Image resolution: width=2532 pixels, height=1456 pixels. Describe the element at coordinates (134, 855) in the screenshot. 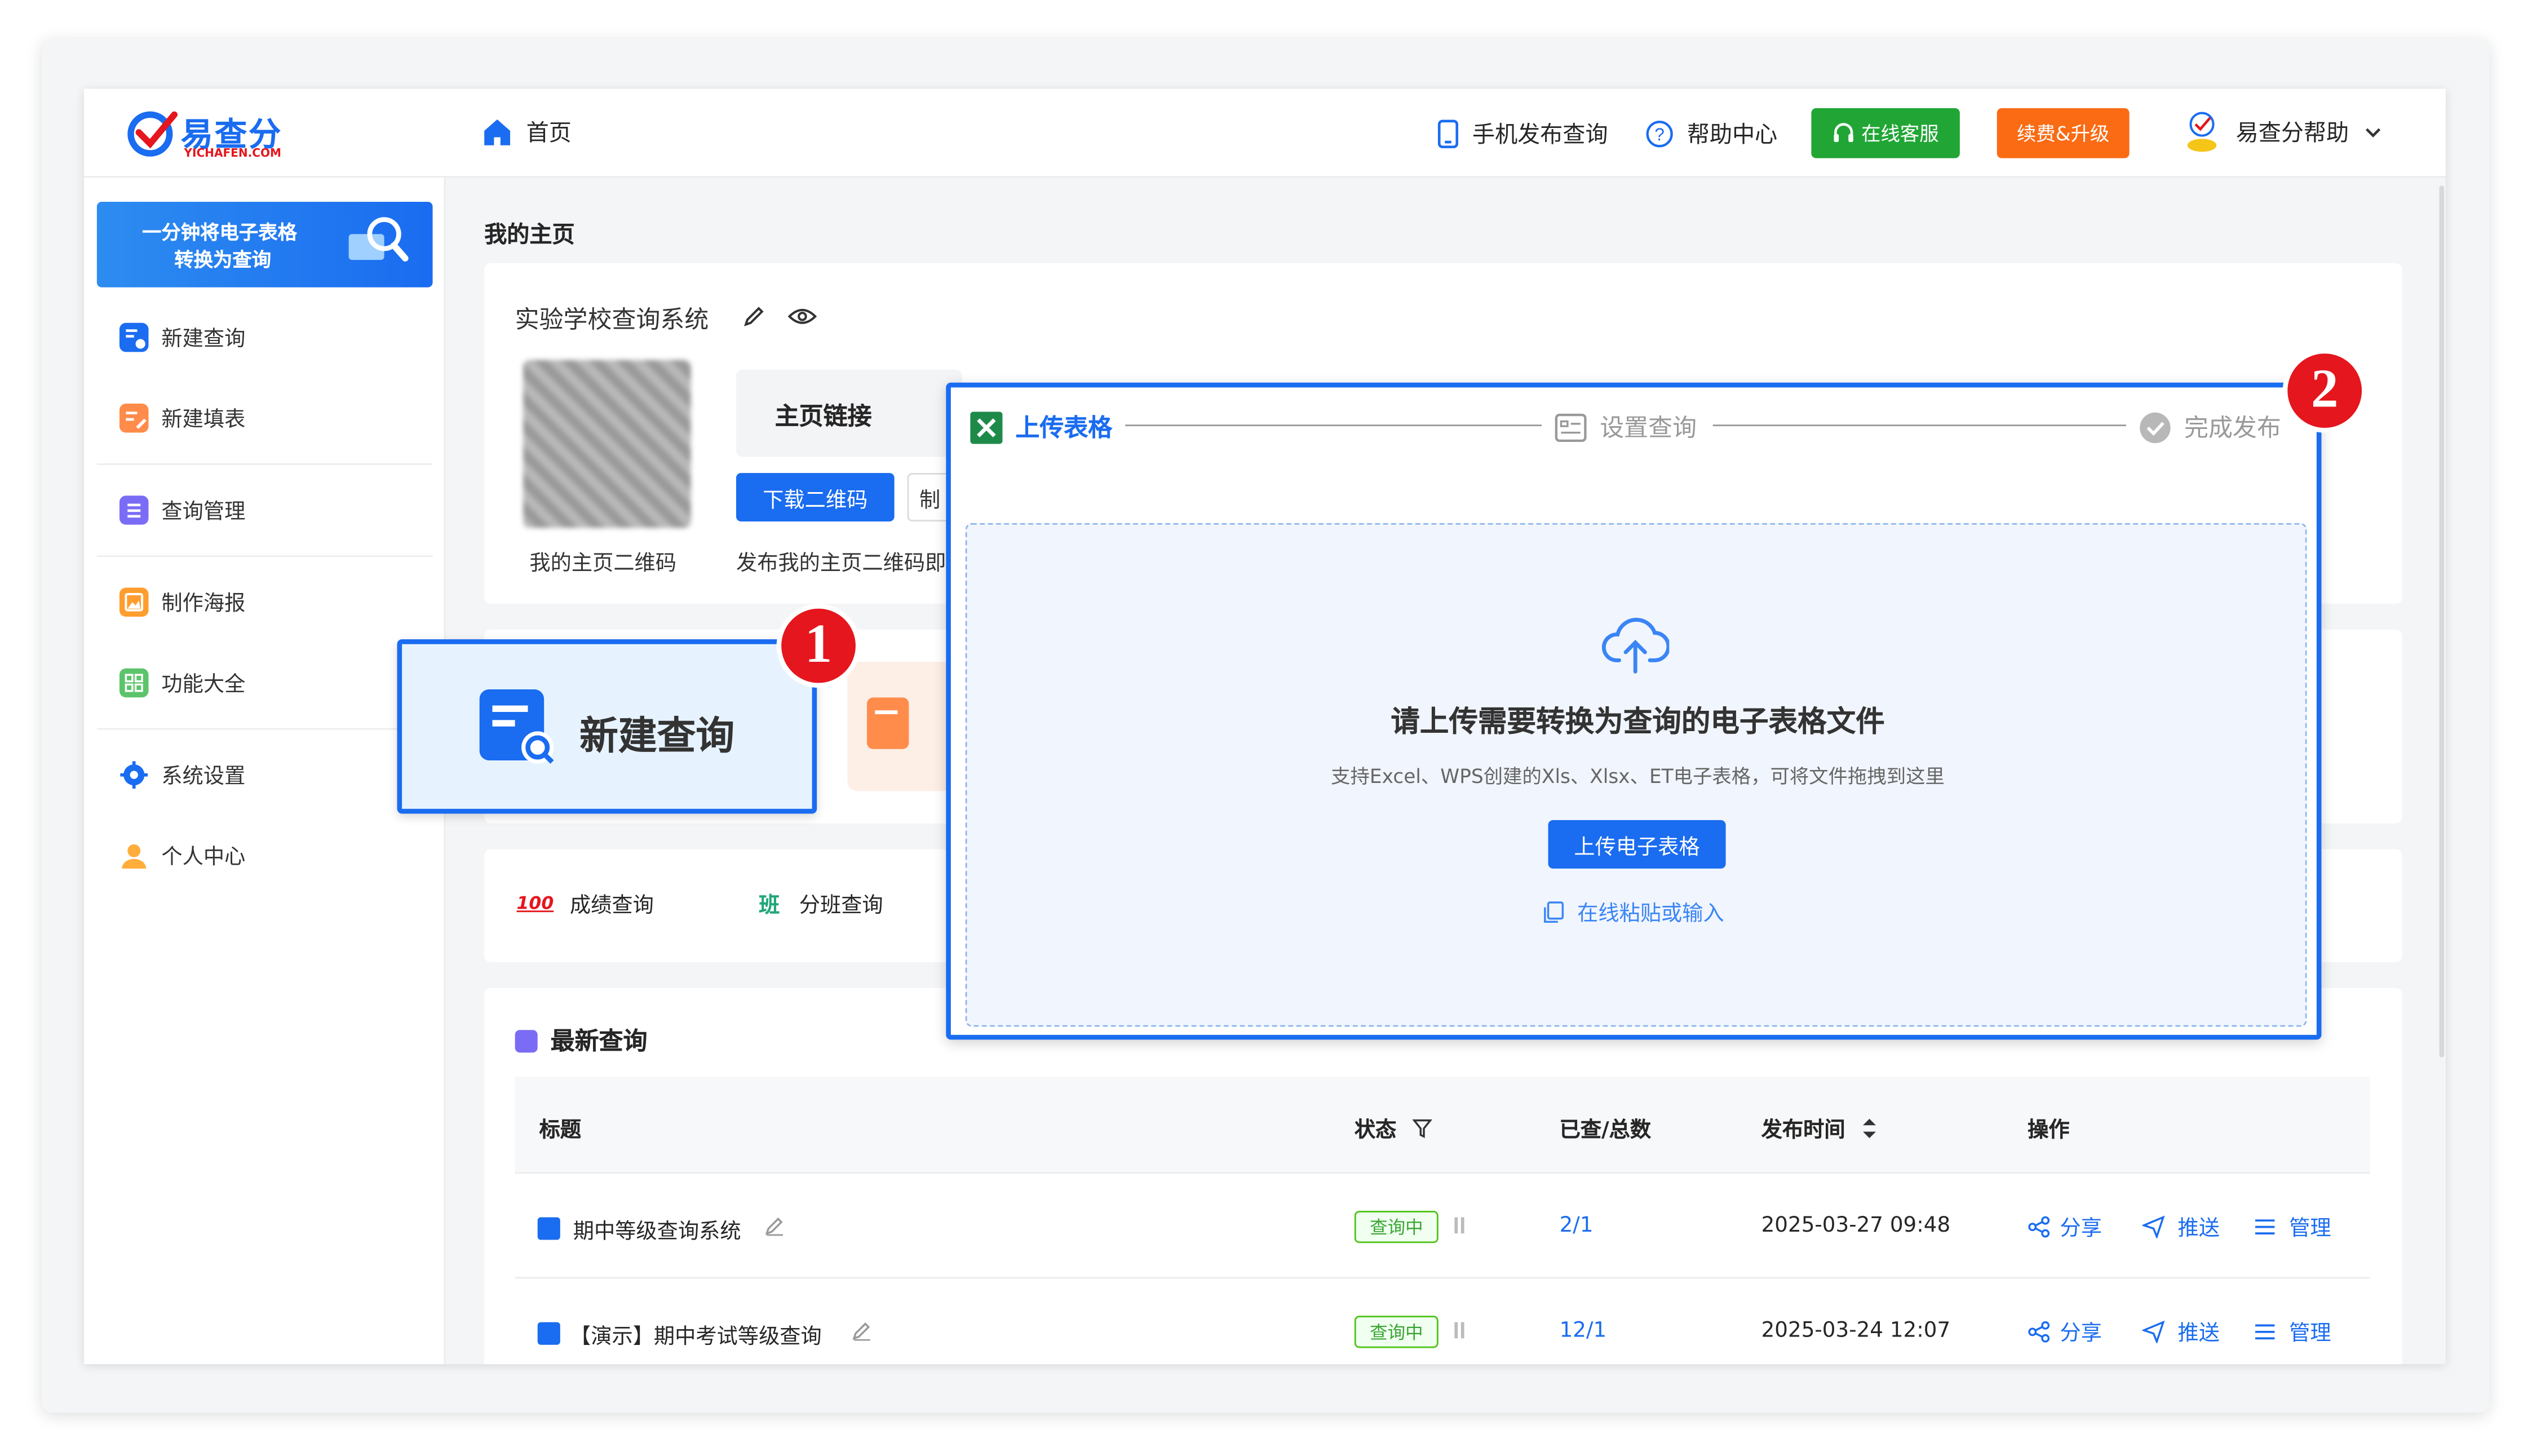

I see `user-icon` at that location.